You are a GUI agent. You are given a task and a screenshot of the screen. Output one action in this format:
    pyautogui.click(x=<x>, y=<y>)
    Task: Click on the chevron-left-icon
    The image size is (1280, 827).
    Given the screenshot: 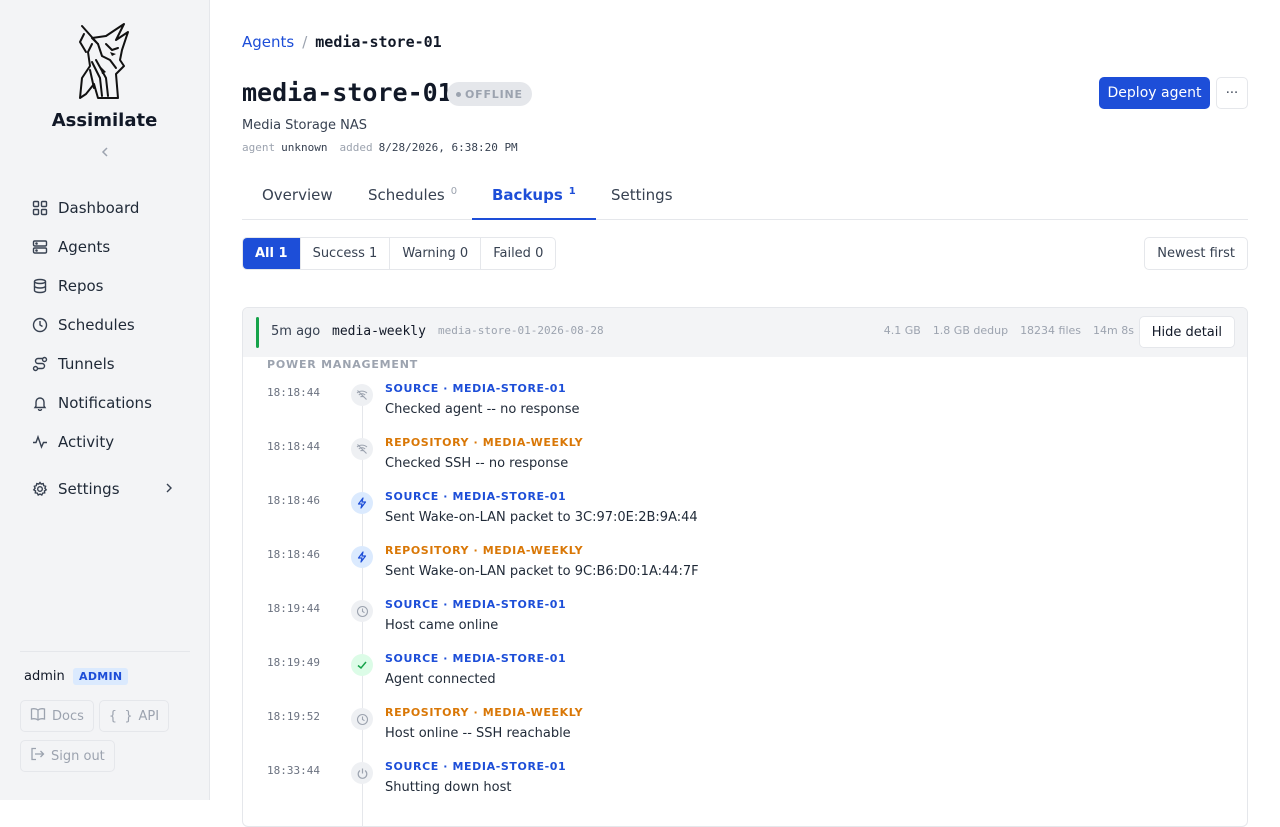 What is the action you would take?
    pyautogui.click(x=104, y=152)
    